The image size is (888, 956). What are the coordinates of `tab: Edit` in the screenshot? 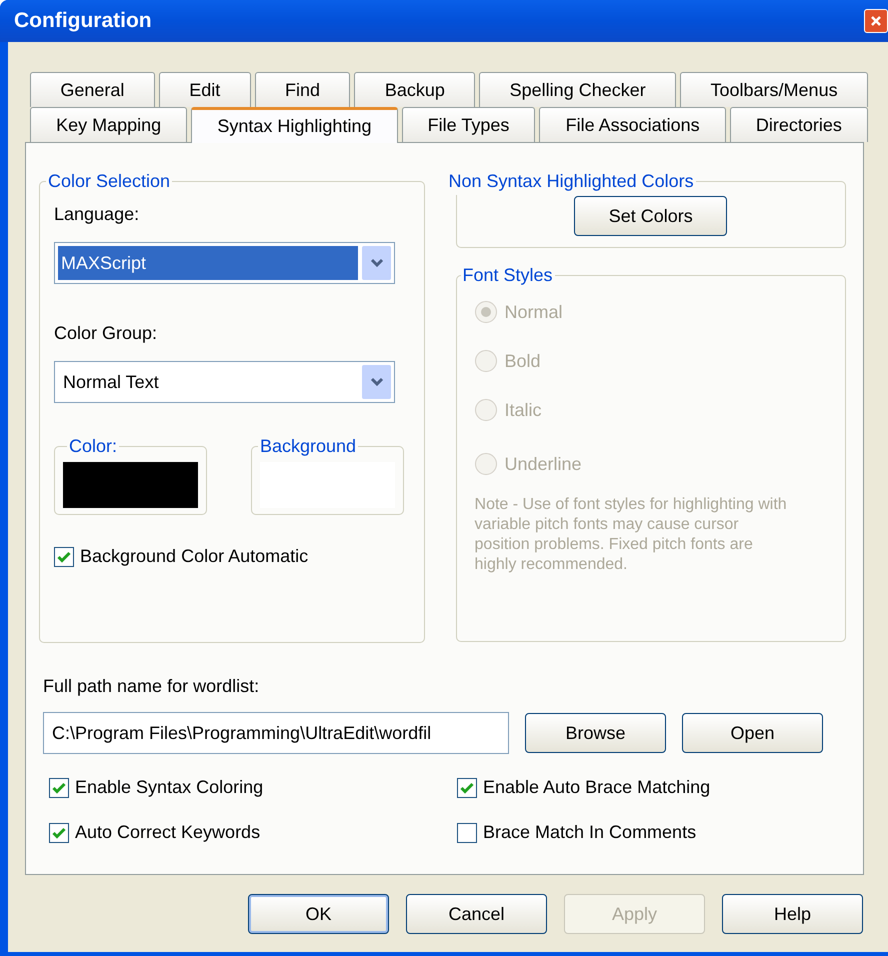 It's located at (204, 89).